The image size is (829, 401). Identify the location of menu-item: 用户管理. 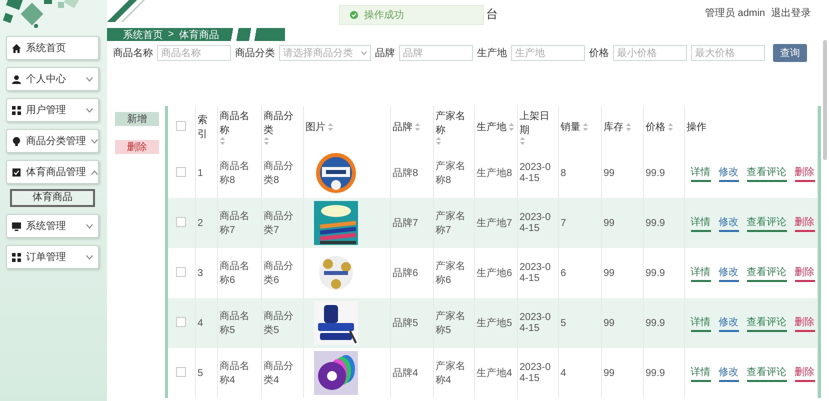
(52, 110).